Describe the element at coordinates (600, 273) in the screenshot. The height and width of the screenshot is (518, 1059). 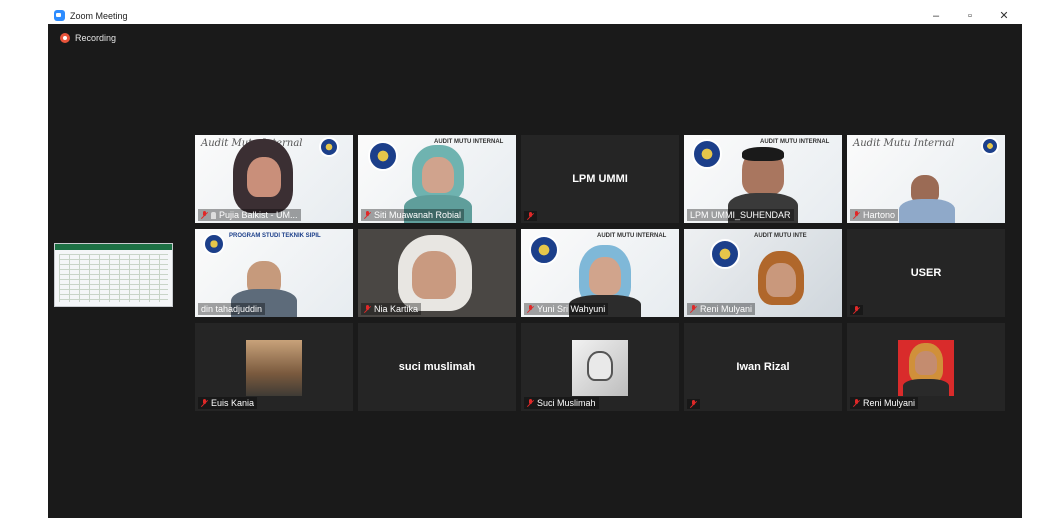
I see `video-tile: AUDIT MUTU INTERNAL Yuni Sri Wahyuni` at that location.